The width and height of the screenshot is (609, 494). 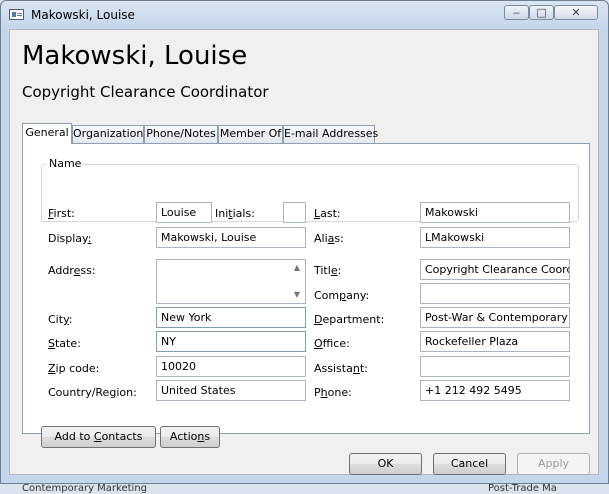 I want to click on last-name-field: Makowski, so click(x=495, y=212).